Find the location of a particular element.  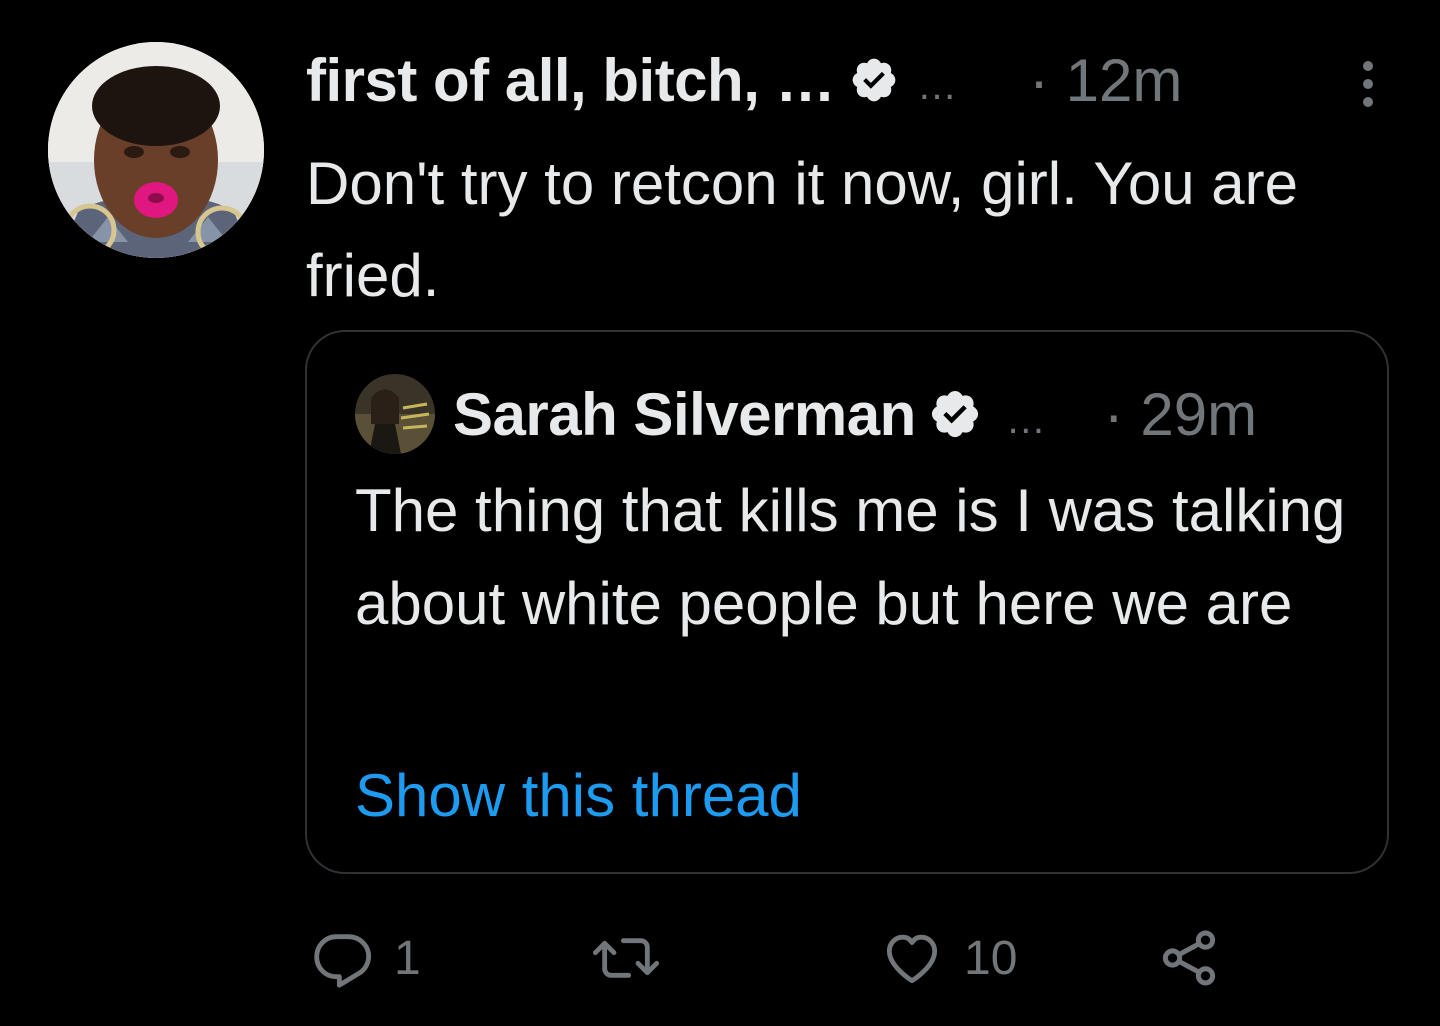

like-button: 10 is located at coordinates (948, 958).